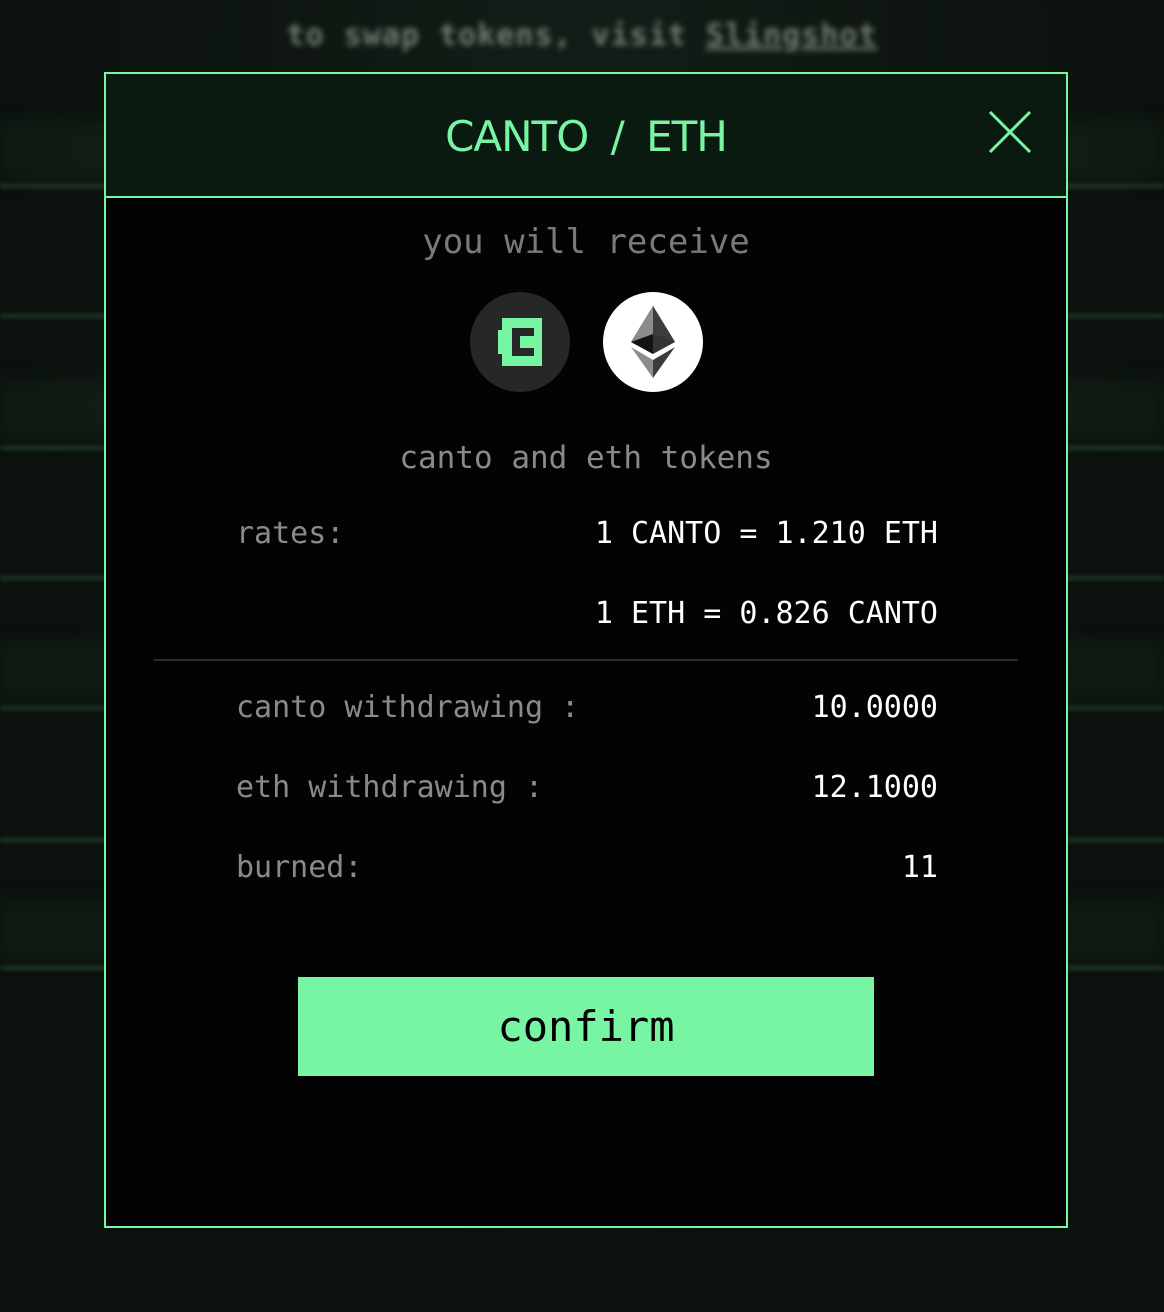 The image size is (1164, 1312). Describe the element at coordinates (919, 867) in the screenshot. I see `burned-value: 11` at that location.